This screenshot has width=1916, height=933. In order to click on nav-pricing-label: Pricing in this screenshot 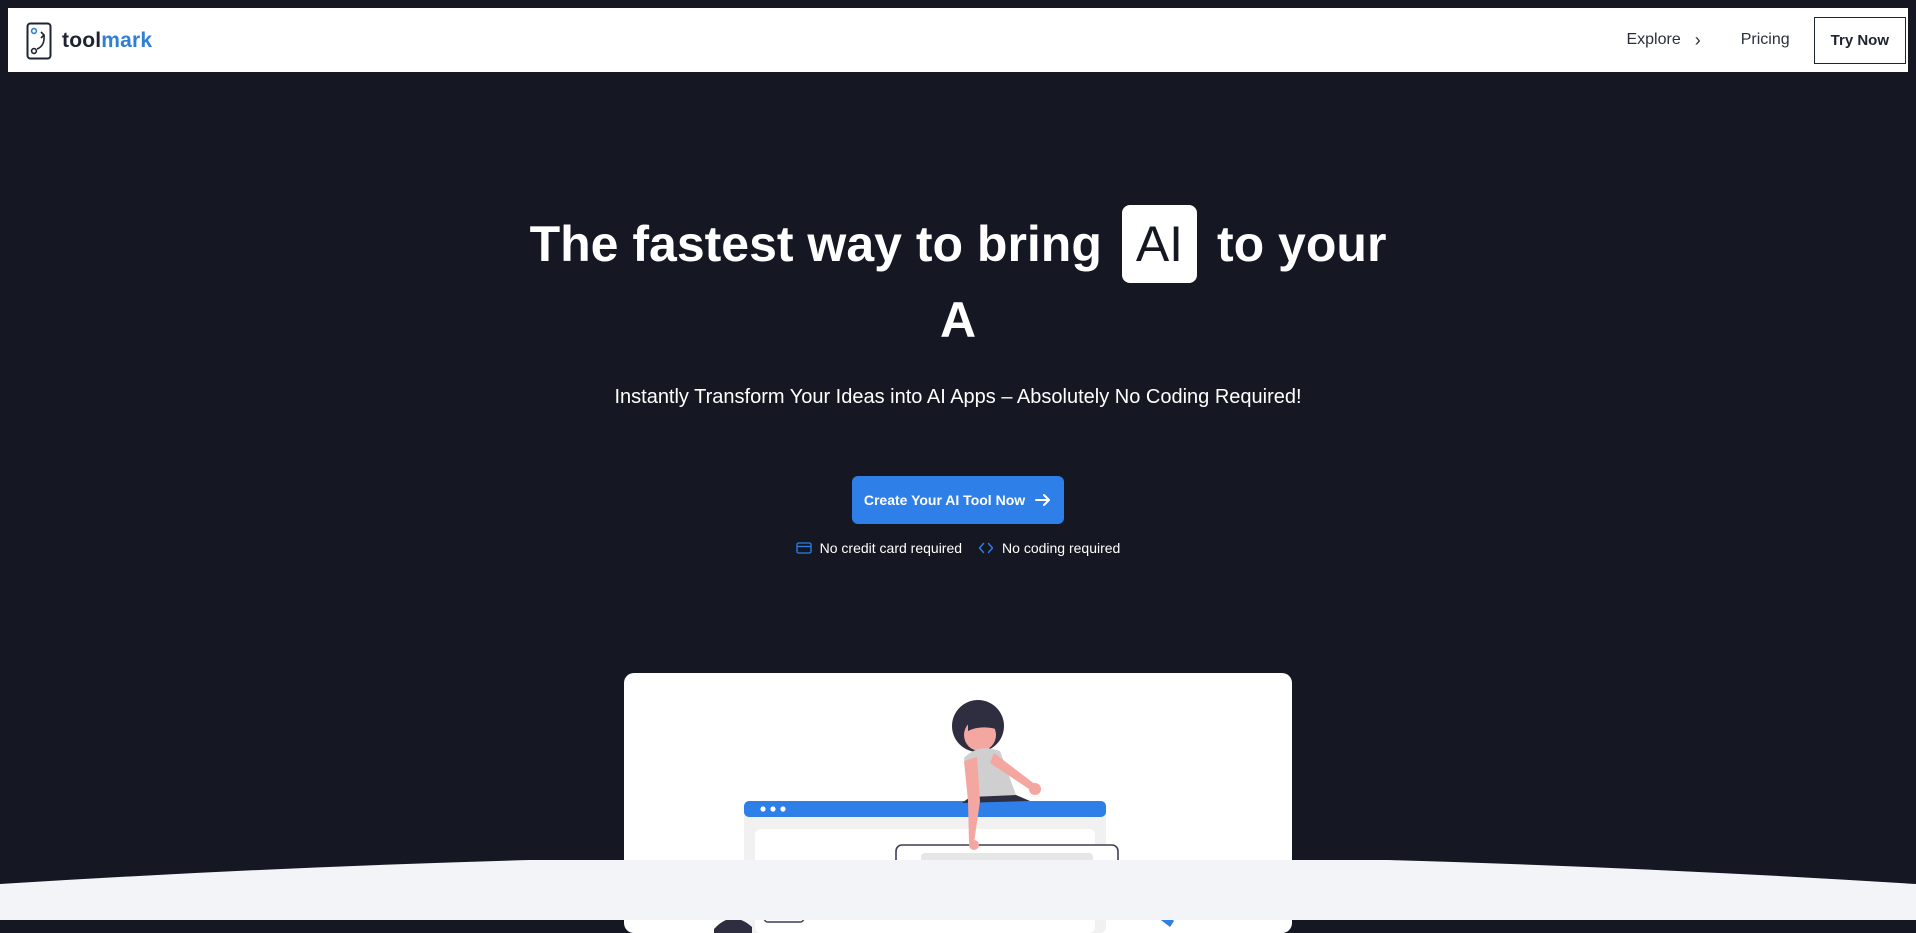, I will do `click(1765, 39)`.